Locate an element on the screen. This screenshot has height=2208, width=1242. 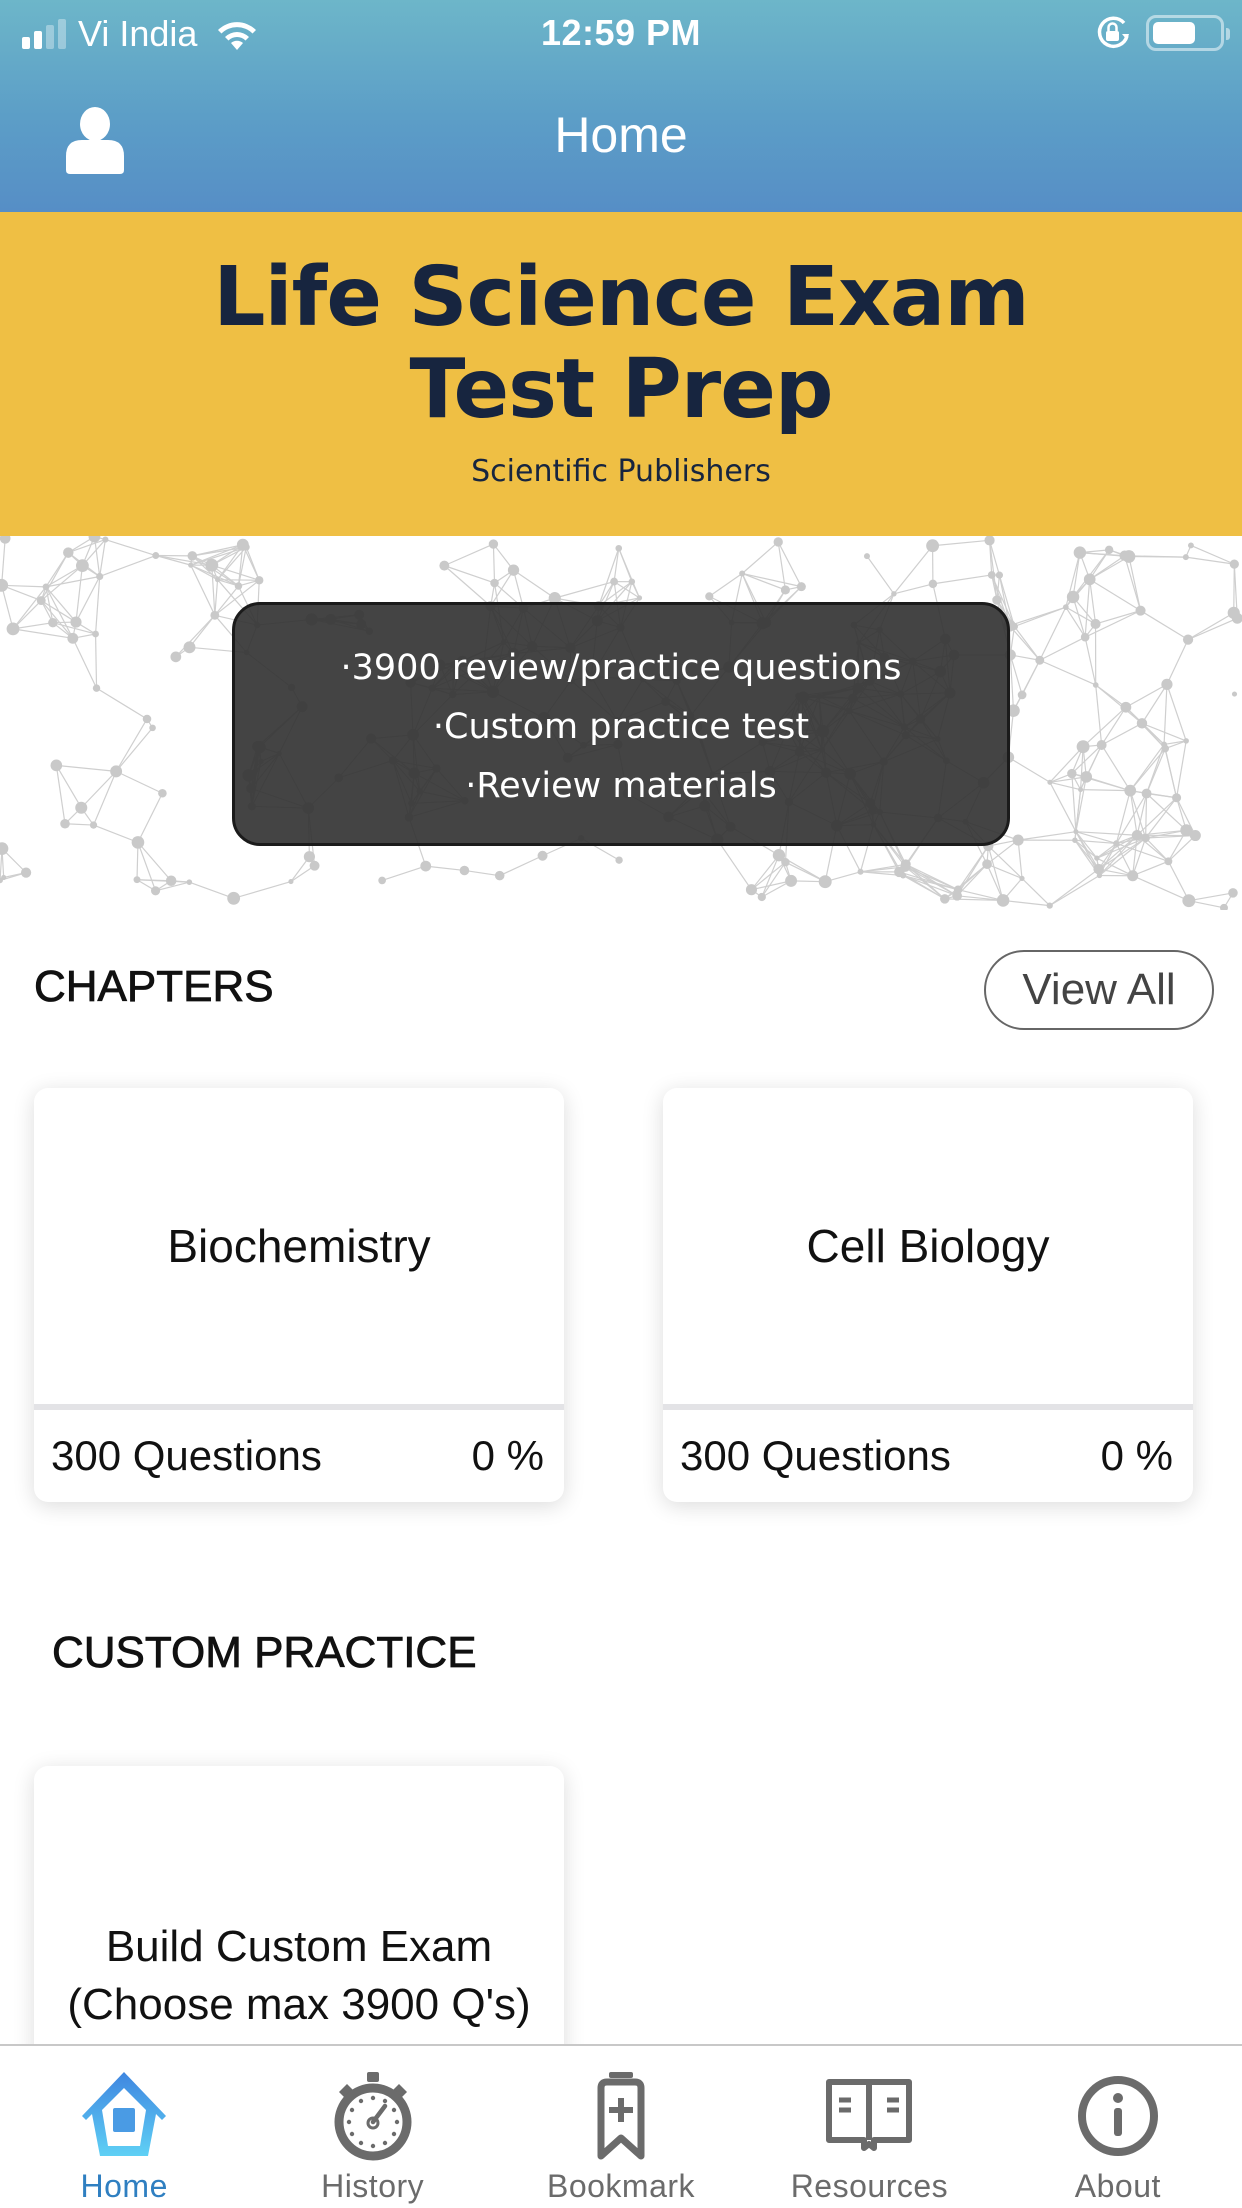
chapter-card-biochemistry: Biochemistry 300 Questions 0 % is located at coordinates (299, 1295).